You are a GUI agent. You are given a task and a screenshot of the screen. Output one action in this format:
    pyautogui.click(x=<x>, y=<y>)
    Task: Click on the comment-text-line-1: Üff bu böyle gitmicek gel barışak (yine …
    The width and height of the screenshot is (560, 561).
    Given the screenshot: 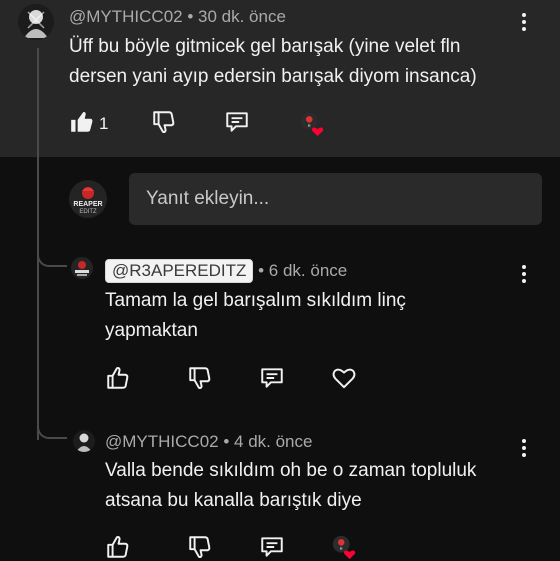 What is the action you would take?
    pyautogui.click(x=265, y=46)
    